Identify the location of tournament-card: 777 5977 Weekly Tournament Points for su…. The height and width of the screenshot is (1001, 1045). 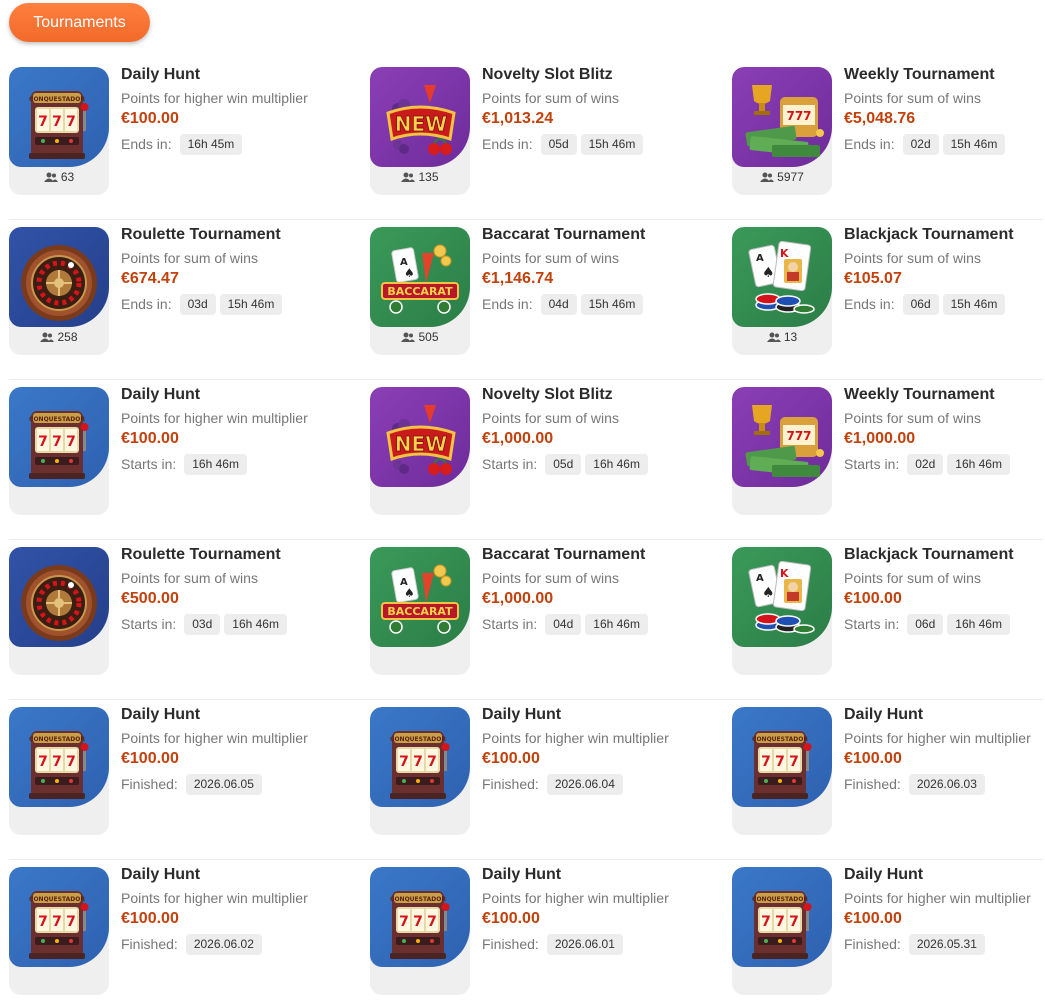
(888, 131).